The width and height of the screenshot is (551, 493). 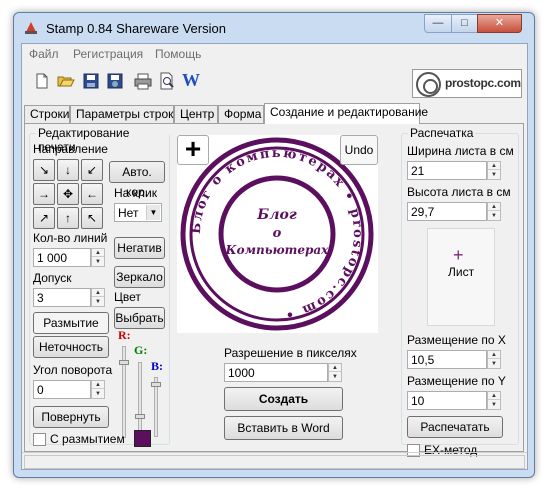 I want to click on g-label: G:, so click(x=141, y=350).